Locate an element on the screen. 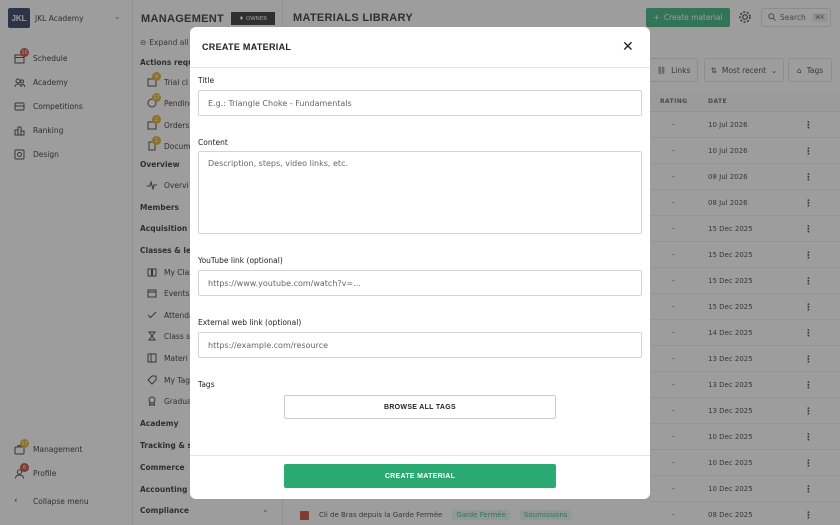 Image resolution: width=840 pixels, height=525 pixels. web-link-input is located at coordinates (420, 345).